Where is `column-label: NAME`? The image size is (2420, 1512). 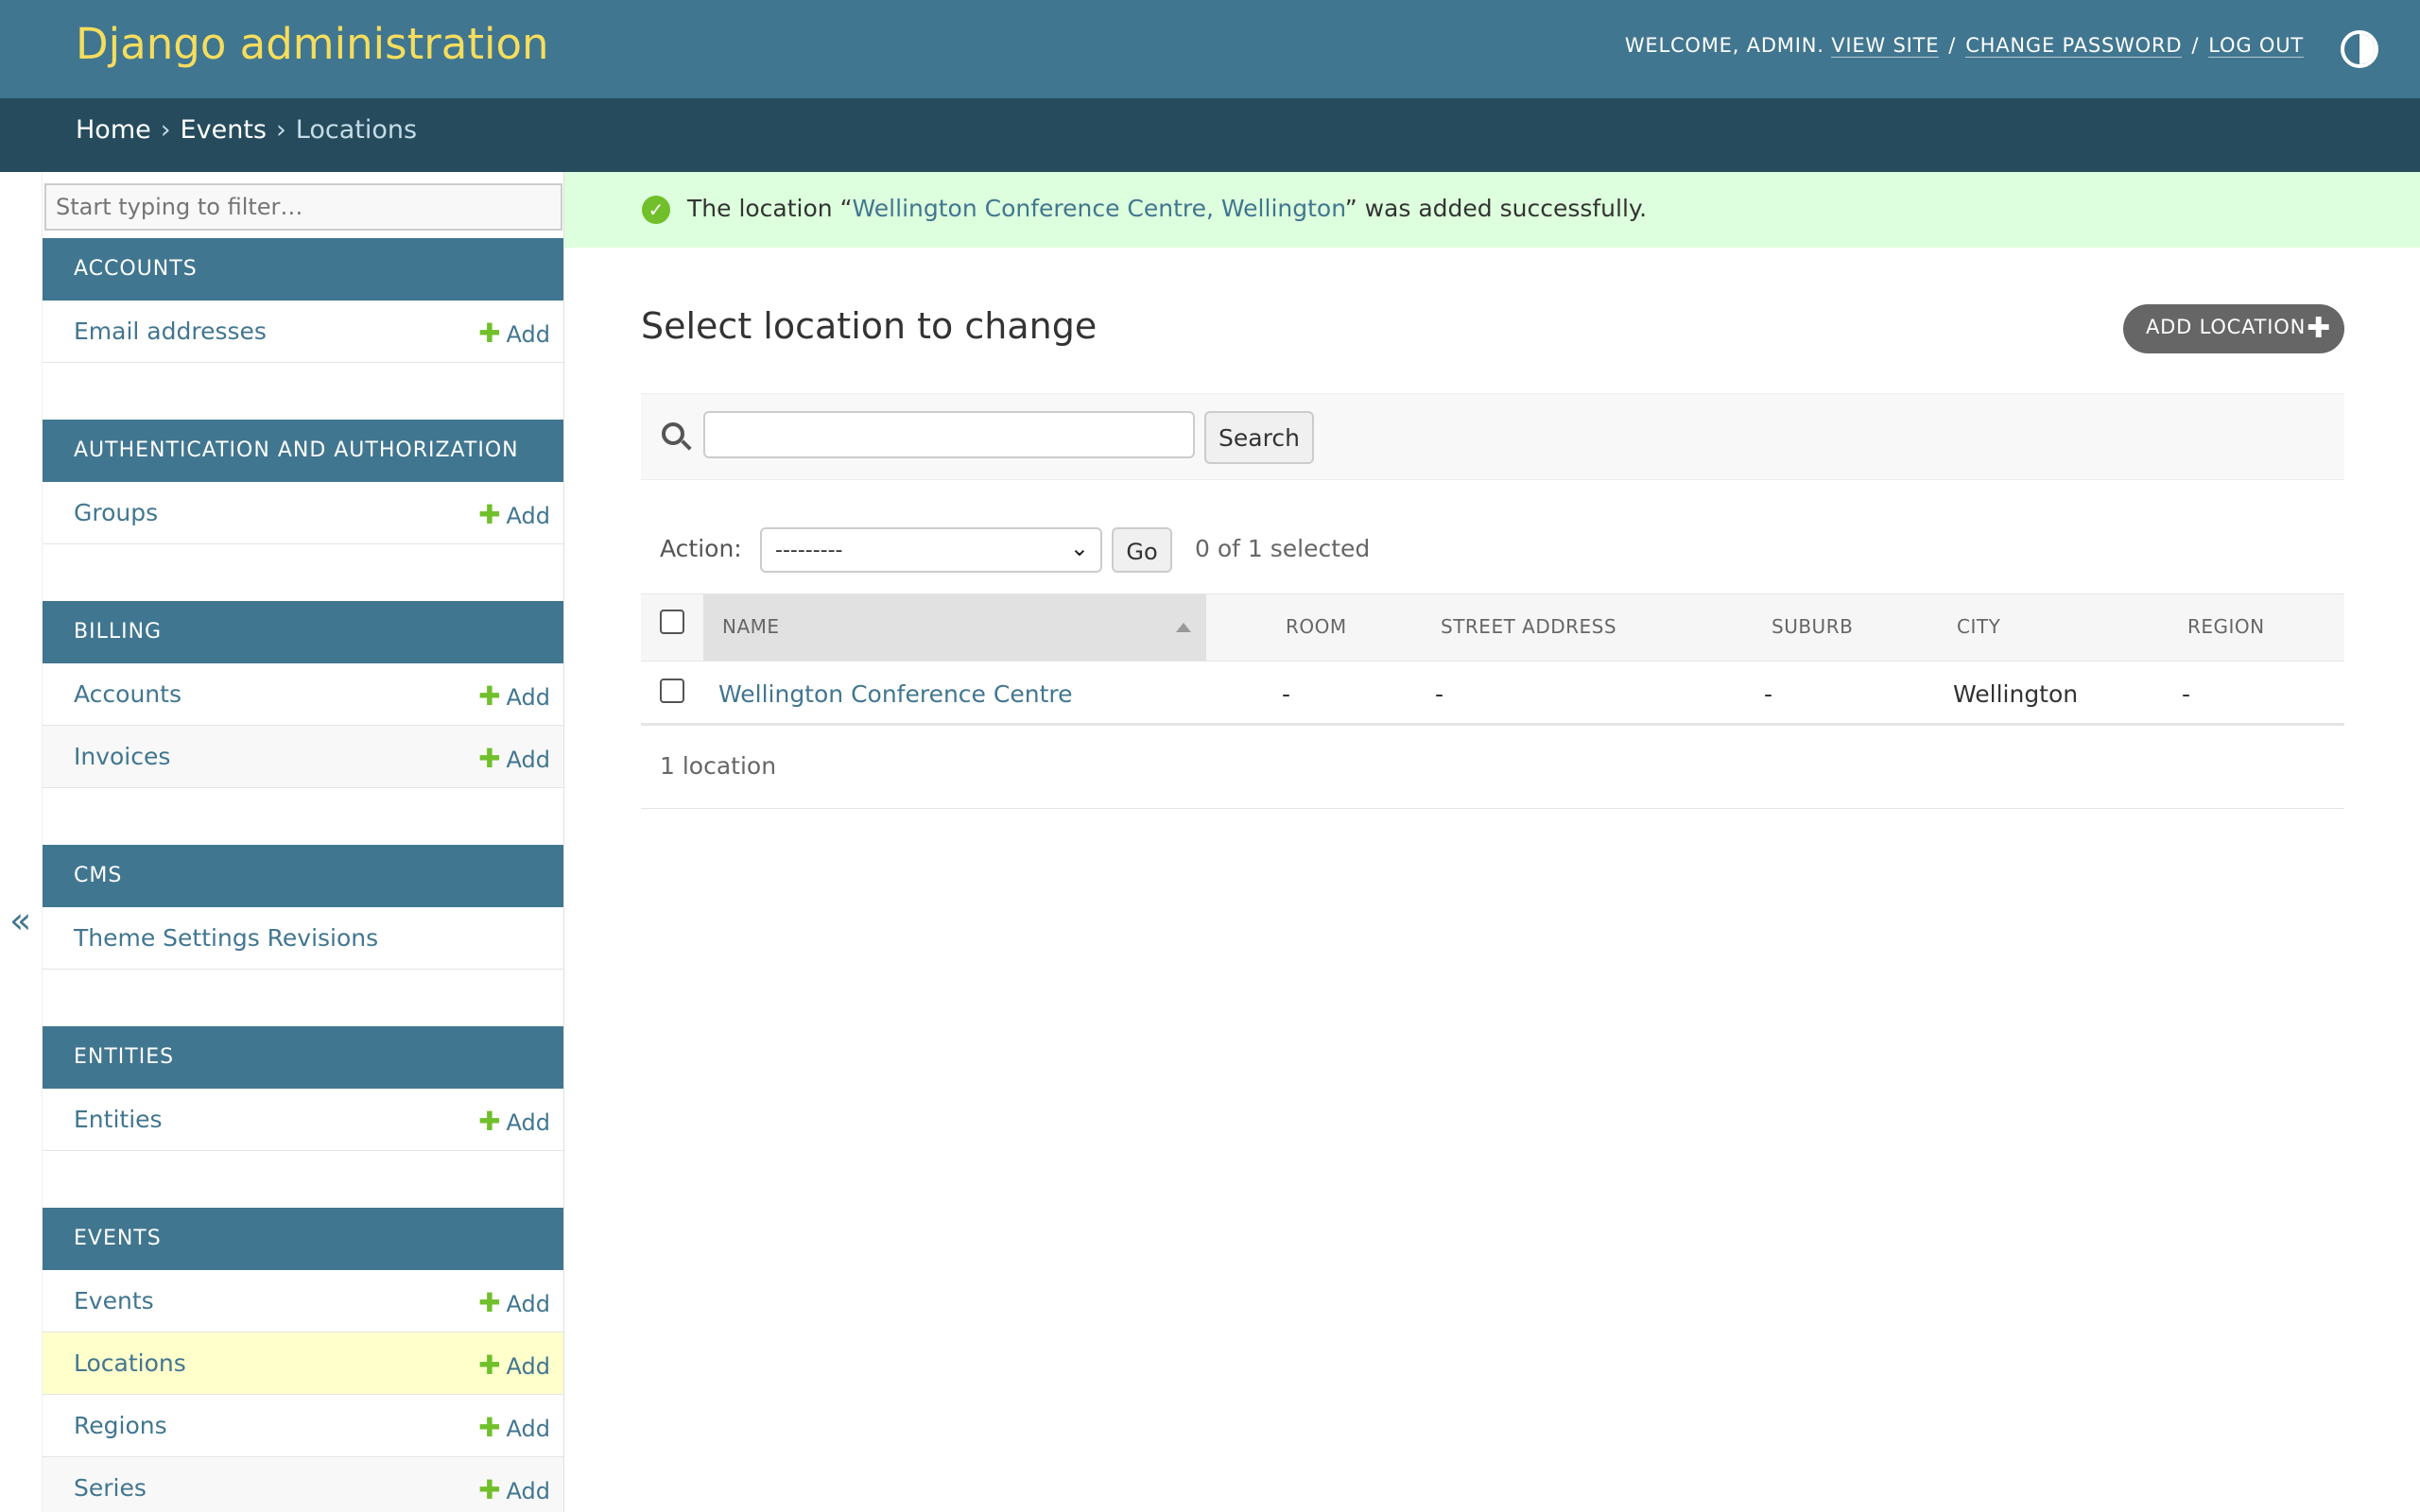 column-label: NAME is located at coordinates (751, 626).